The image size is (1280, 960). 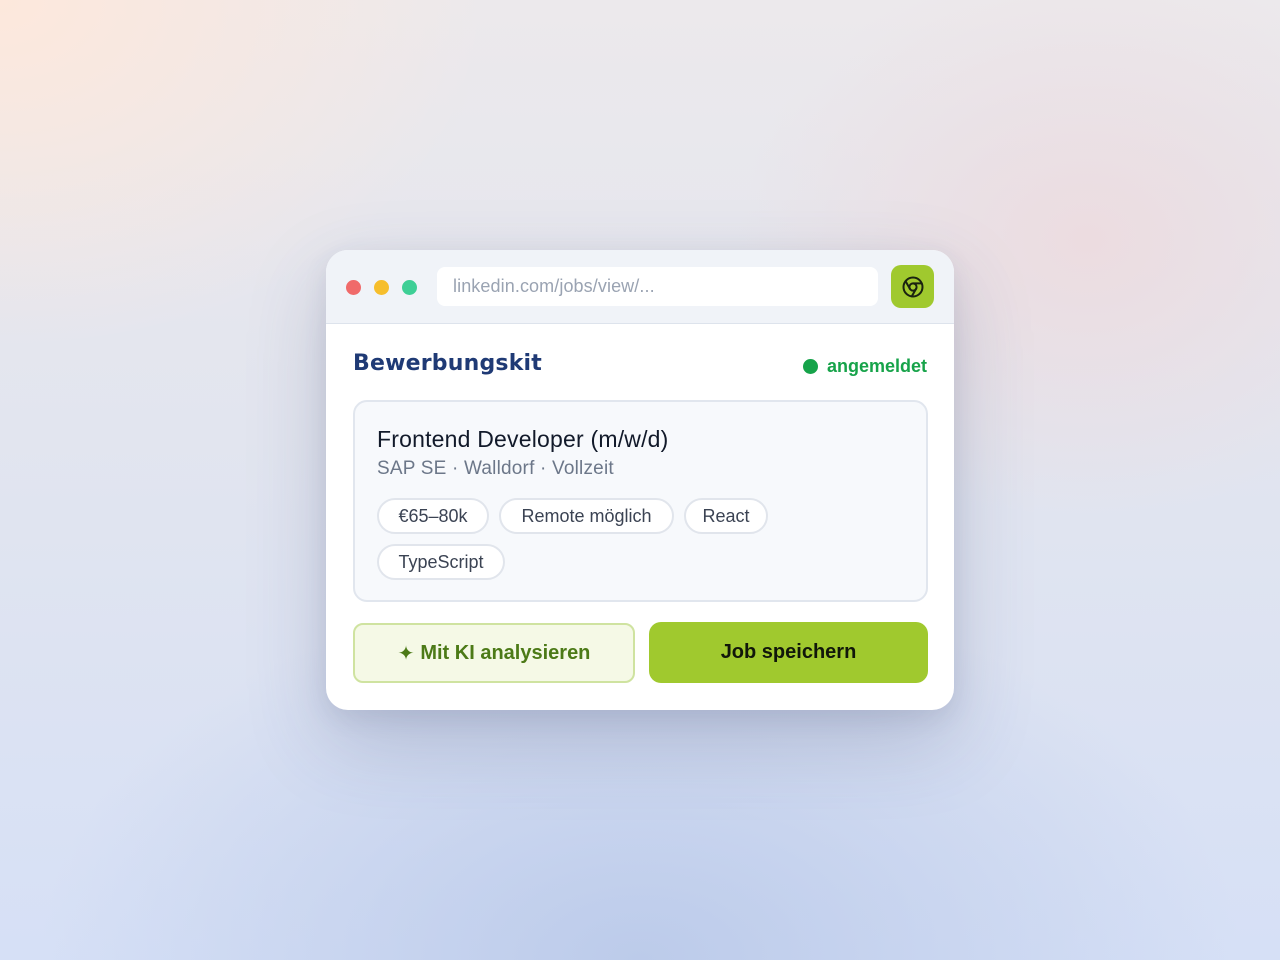 I want to click on job-meta: SAP SE · Walldorf · Vollzeit, so click(x=495, y=468).